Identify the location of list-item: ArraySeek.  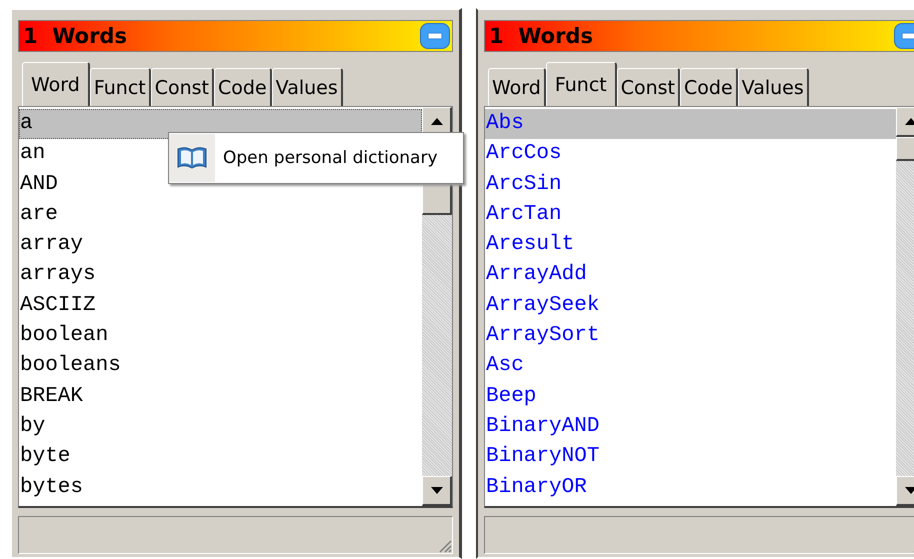
(690, 306).